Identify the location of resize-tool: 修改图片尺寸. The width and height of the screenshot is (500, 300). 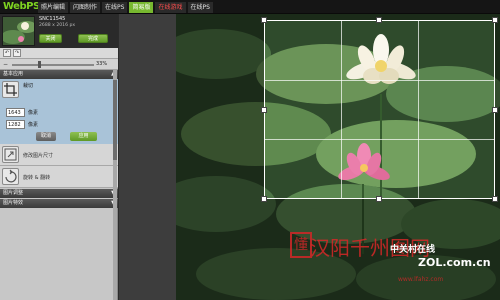
(59, 155).